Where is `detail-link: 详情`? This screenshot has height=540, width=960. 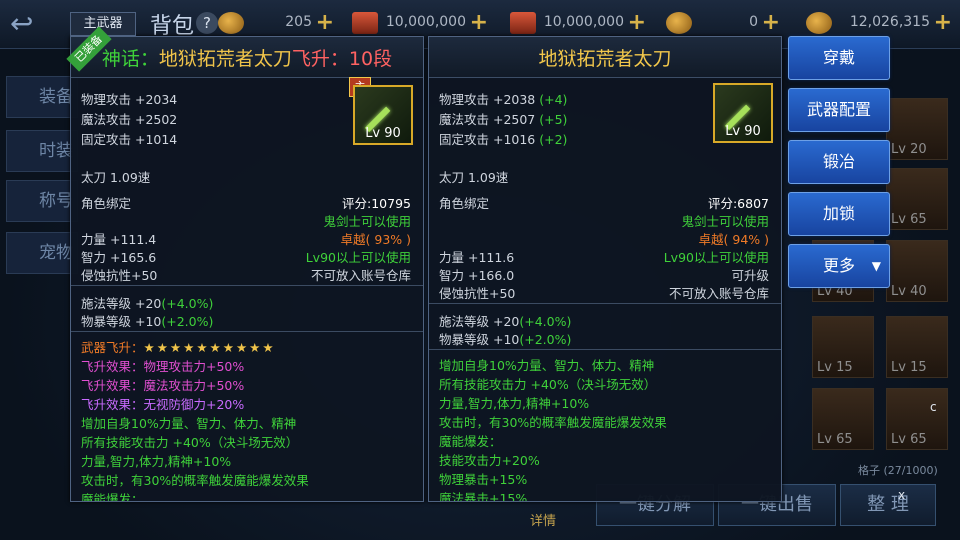 detail-link: 详情 is located at coordinates (543, 519).